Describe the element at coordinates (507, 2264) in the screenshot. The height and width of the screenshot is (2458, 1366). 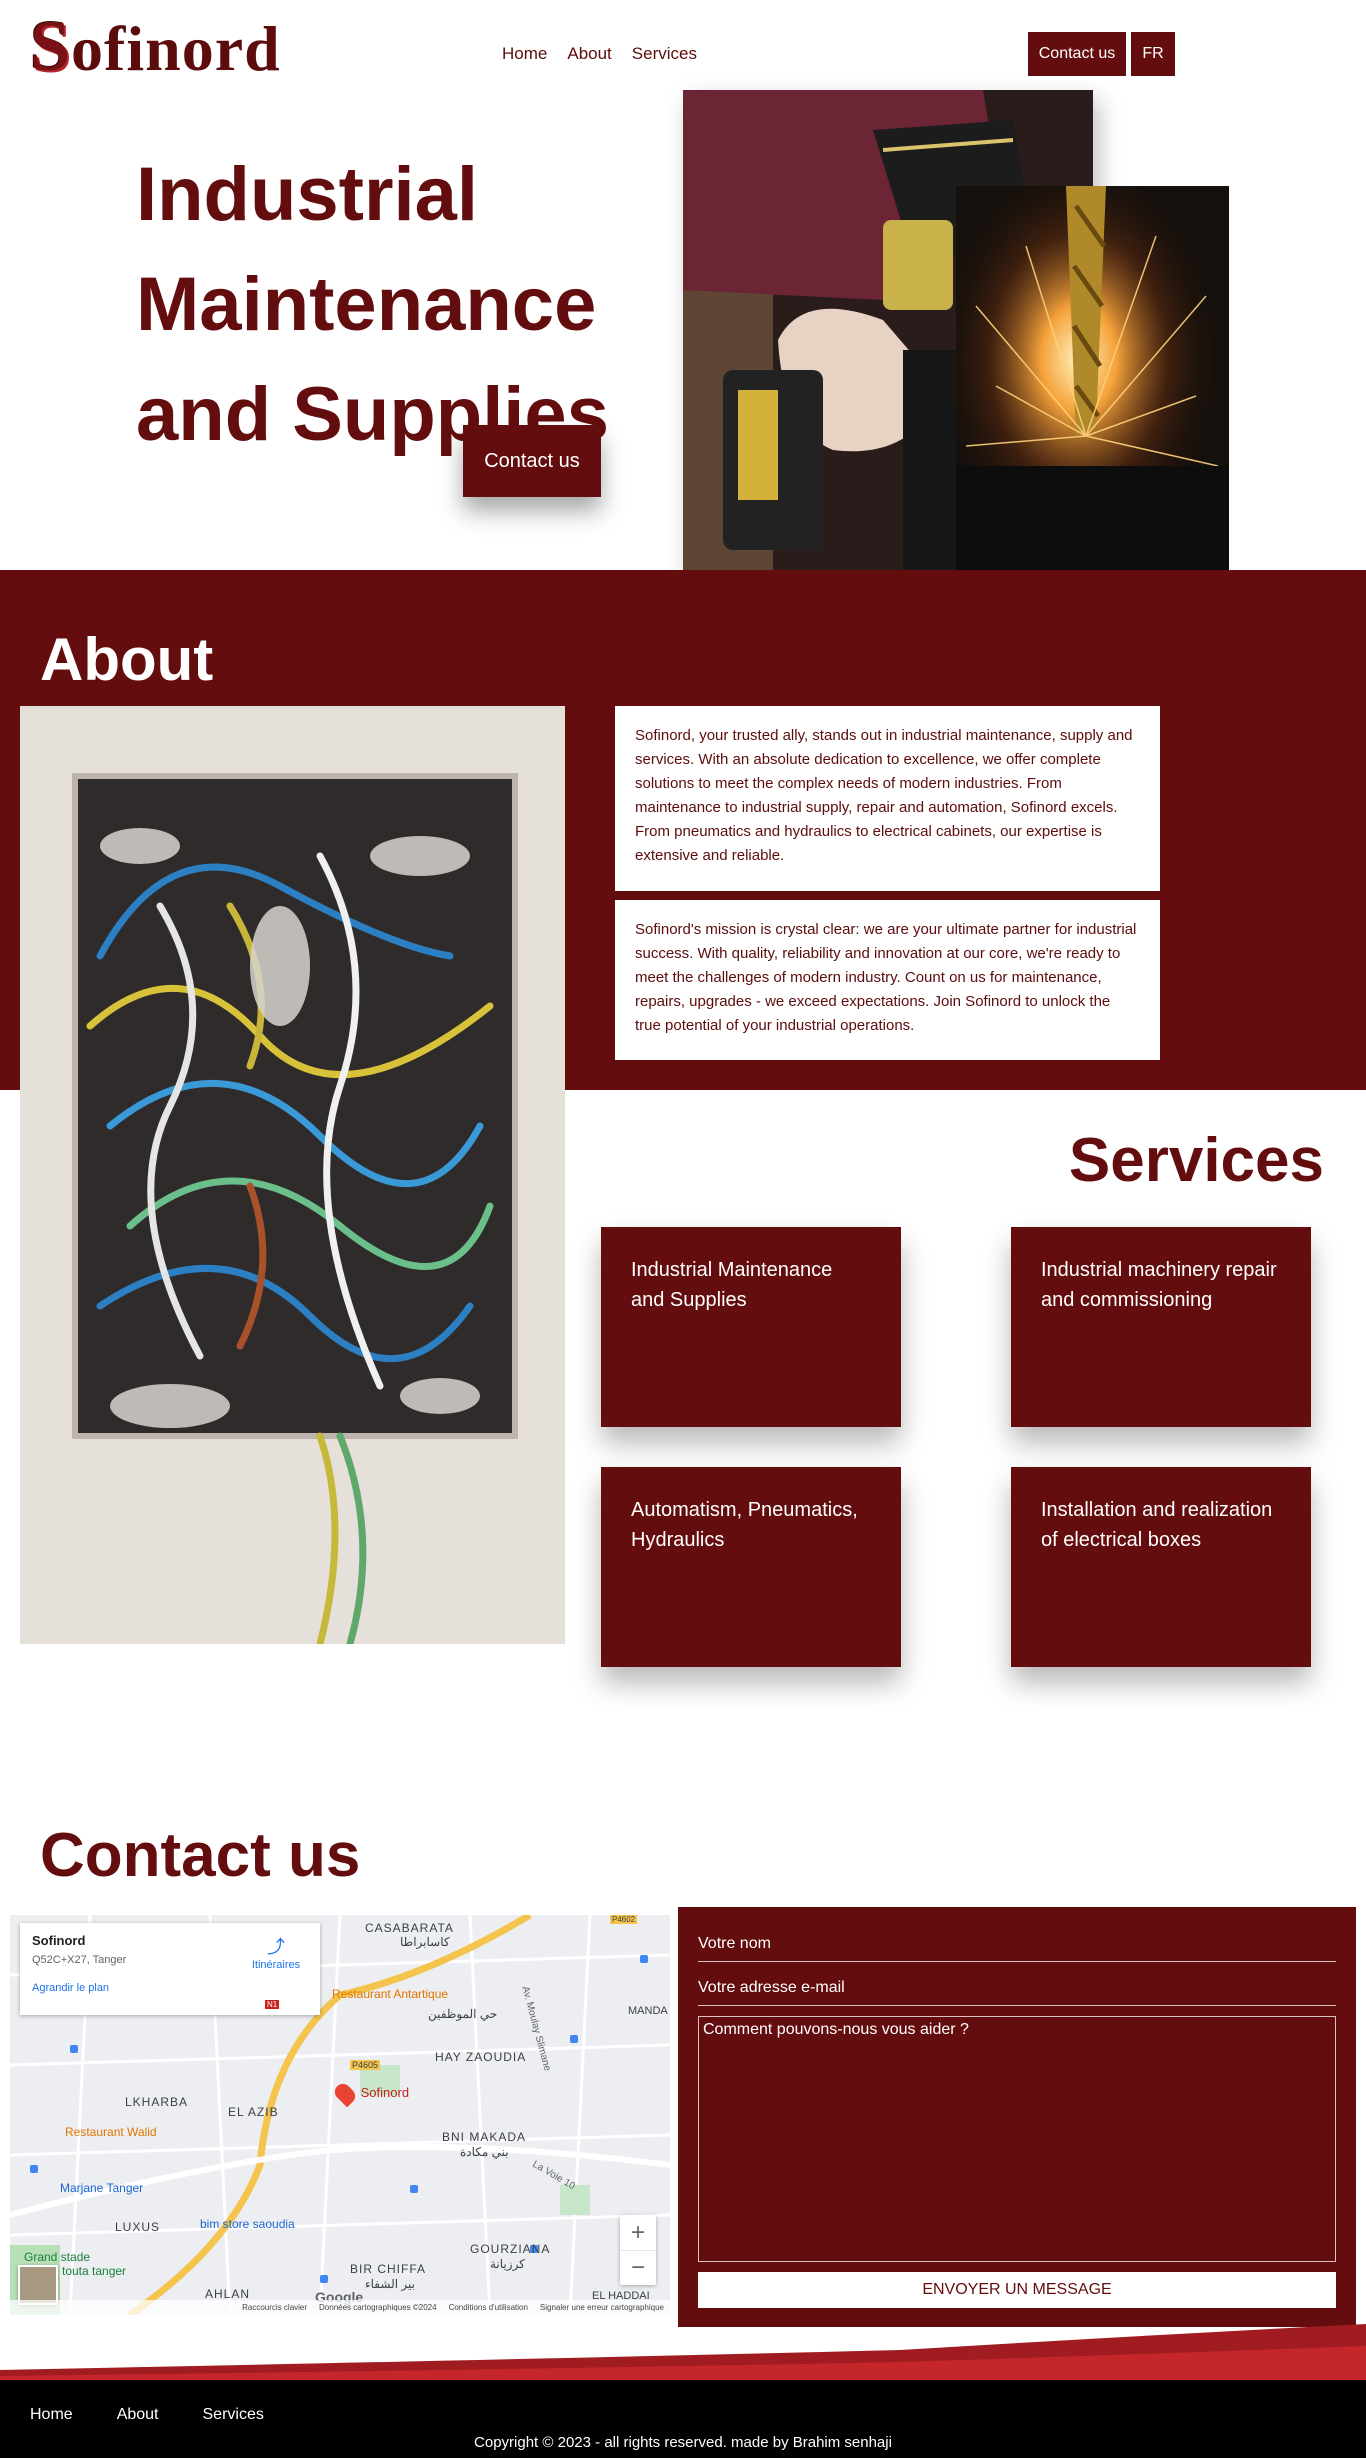
I see `map-label: كرزيانة` at that location.